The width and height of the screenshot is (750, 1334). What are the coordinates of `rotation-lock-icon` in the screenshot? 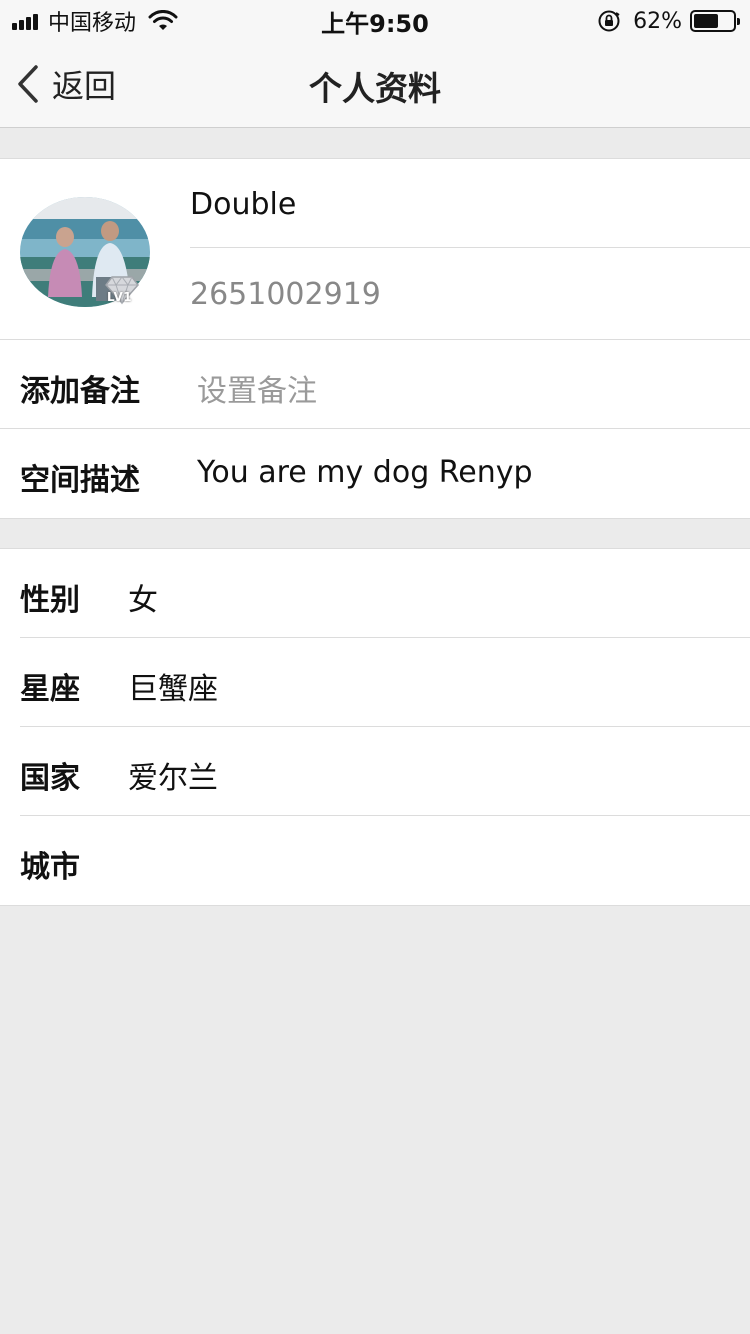 It's located at (609, 21).